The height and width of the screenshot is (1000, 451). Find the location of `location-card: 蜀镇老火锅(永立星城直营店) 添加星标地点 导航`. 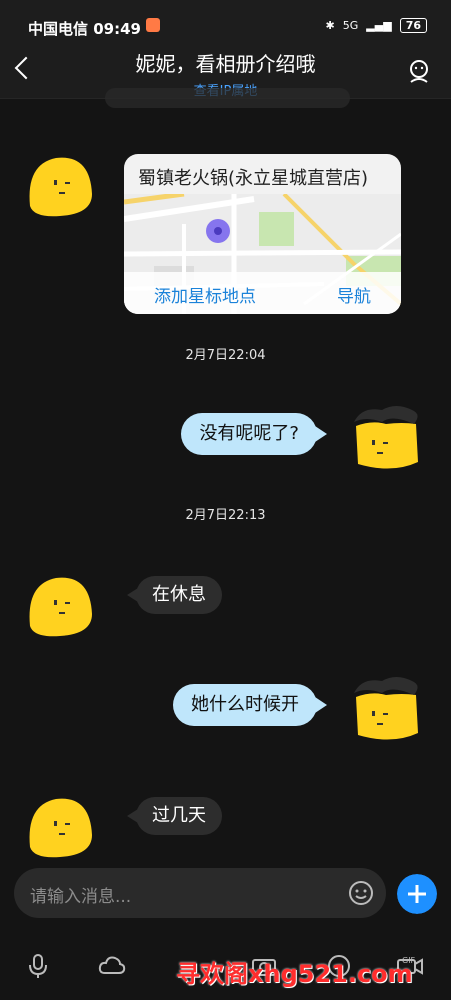

location-card: 蜀镇老火锅(永立星城直营店) 添加星标地点 导航 is located at coordinates (262, 234).